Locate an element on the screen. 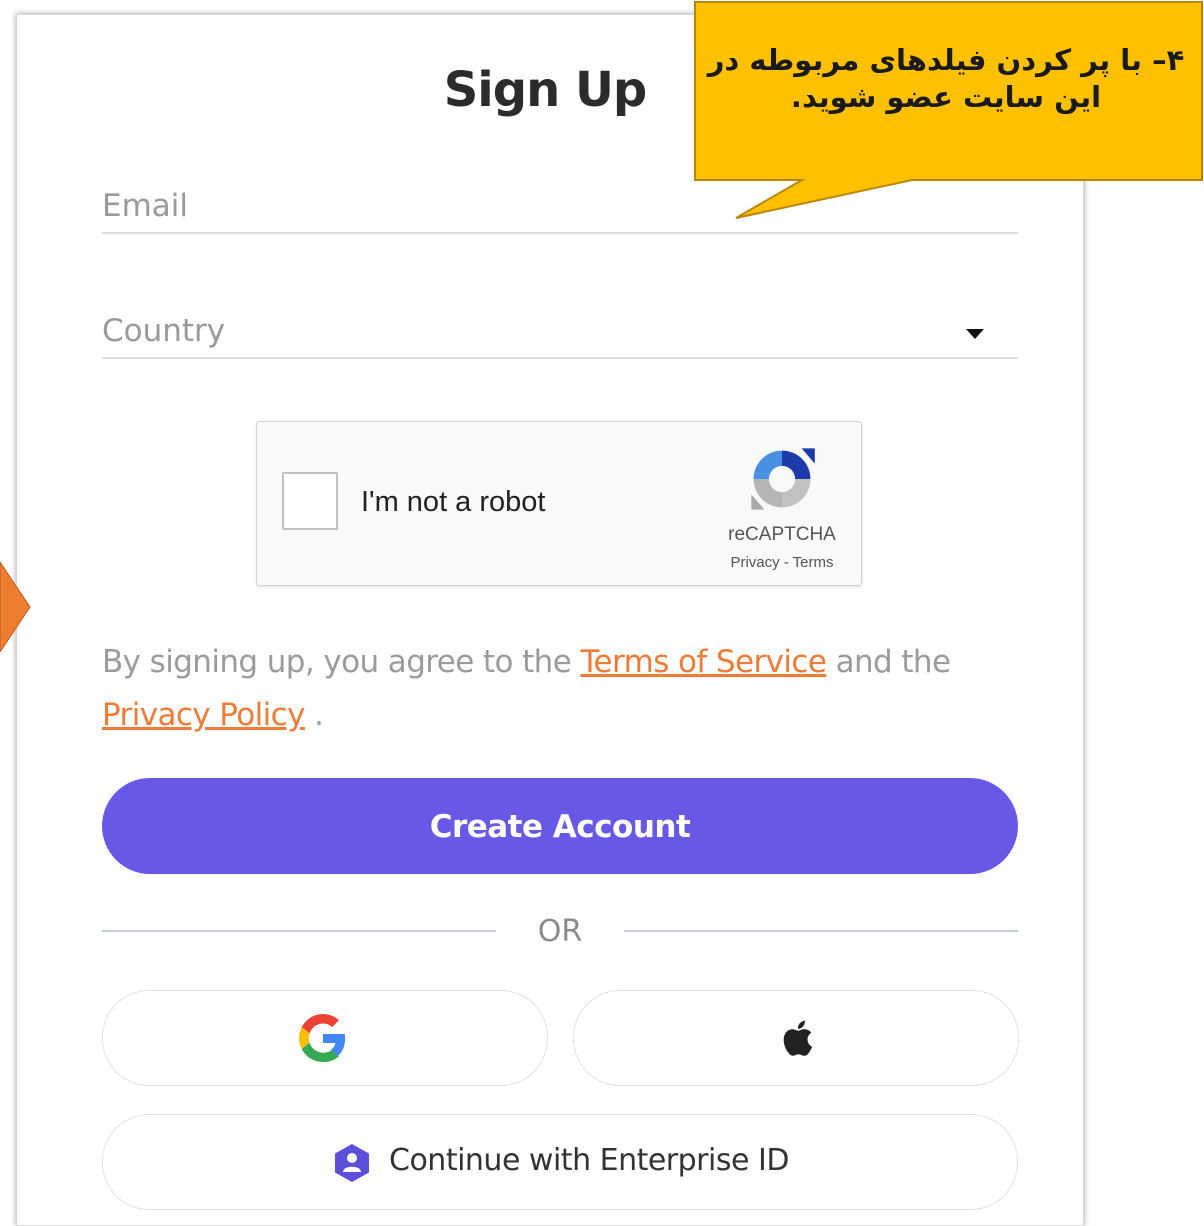 The width and height of the screenshot is (1204, 1226). enterprise-signin-button: Continue with Enterprise ID is located at coordinates (560, 1162).